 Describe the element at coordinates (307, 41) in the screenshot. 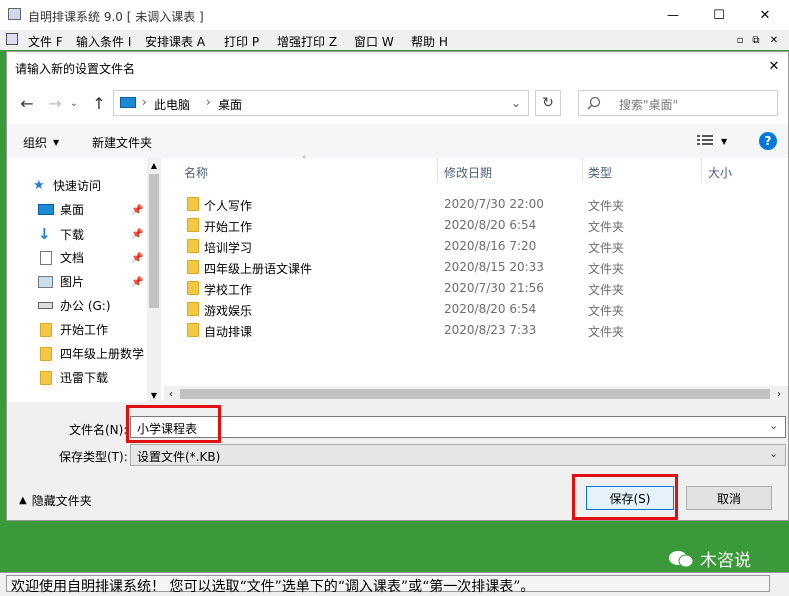

I see `menu-enhanced-print: 增强打印 Z` at that location.